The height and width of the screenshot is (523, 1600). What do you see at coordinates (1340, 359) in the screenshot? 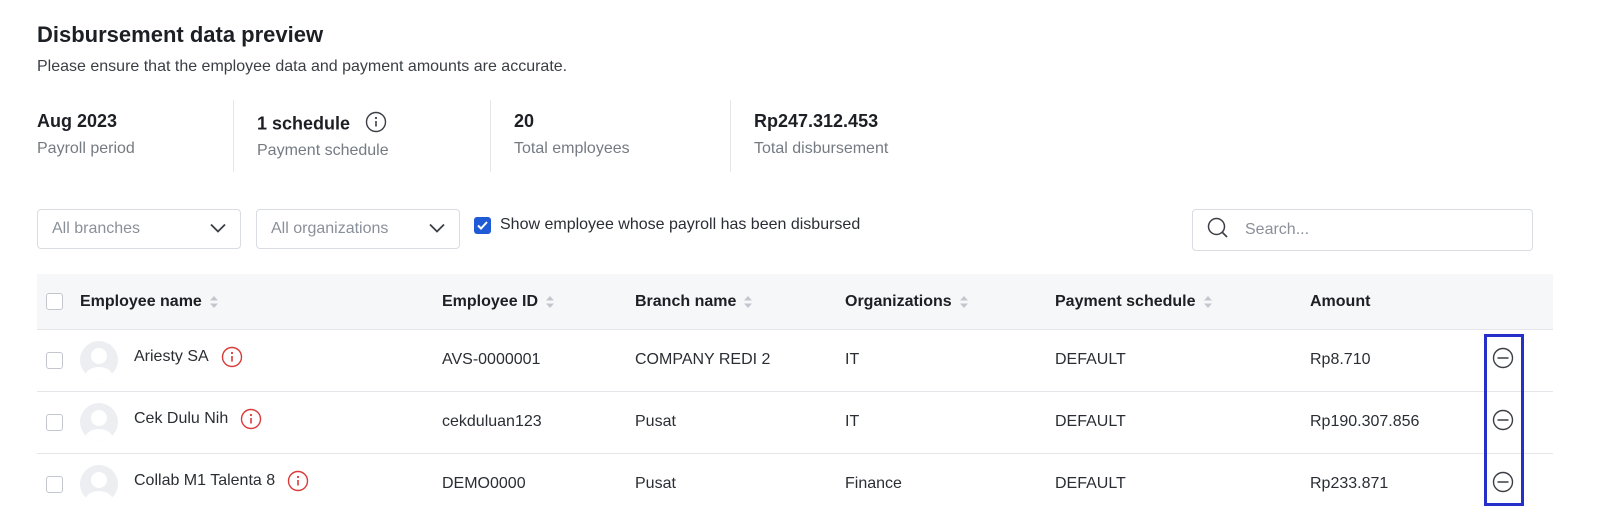
I see `amount: Rp8.710` at bounding box center [1340, 359].